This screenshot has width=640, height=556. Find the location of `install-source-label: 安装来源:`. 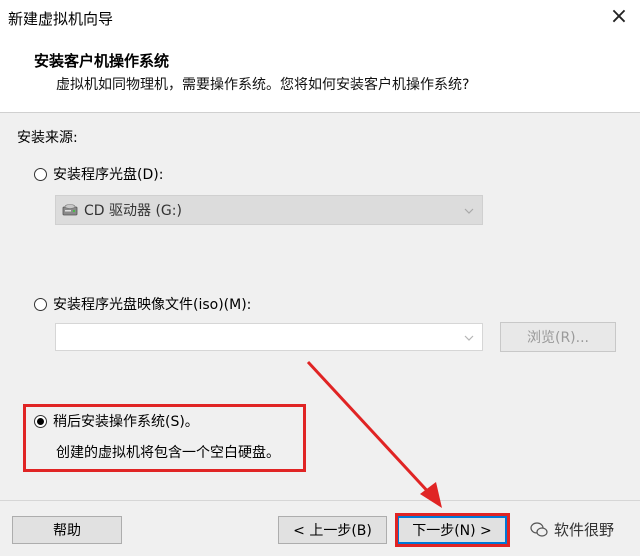

install-source-label: 安装来源: is located at coordinates (47, 138).